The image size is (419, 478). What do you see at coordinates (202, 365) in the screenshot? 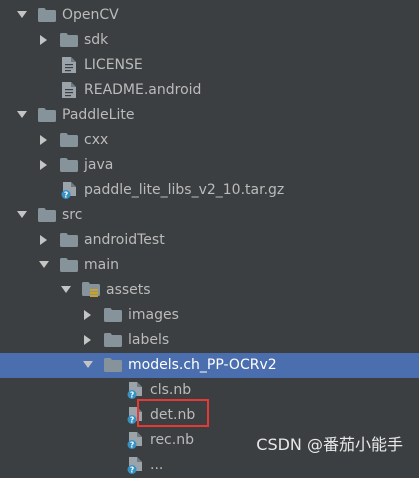
I see `tree-item-label: models.ch_PP-OCRv2` at bounding box center [202, 365].